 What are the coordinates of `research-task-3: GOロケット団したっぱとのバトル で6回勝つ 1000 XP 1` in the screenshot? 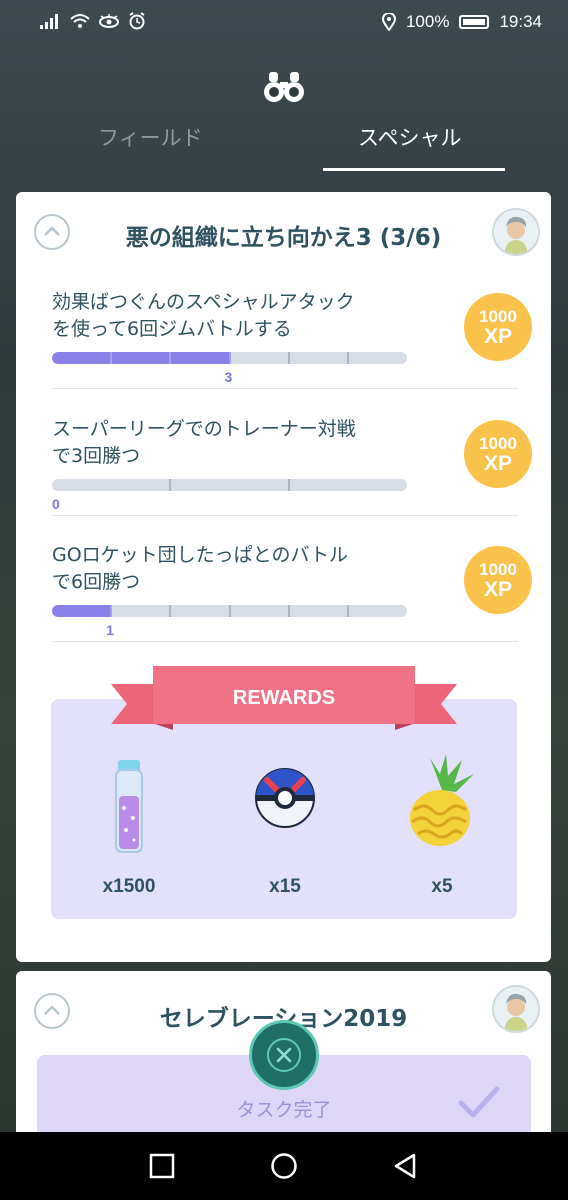 It's located at (292, 602).